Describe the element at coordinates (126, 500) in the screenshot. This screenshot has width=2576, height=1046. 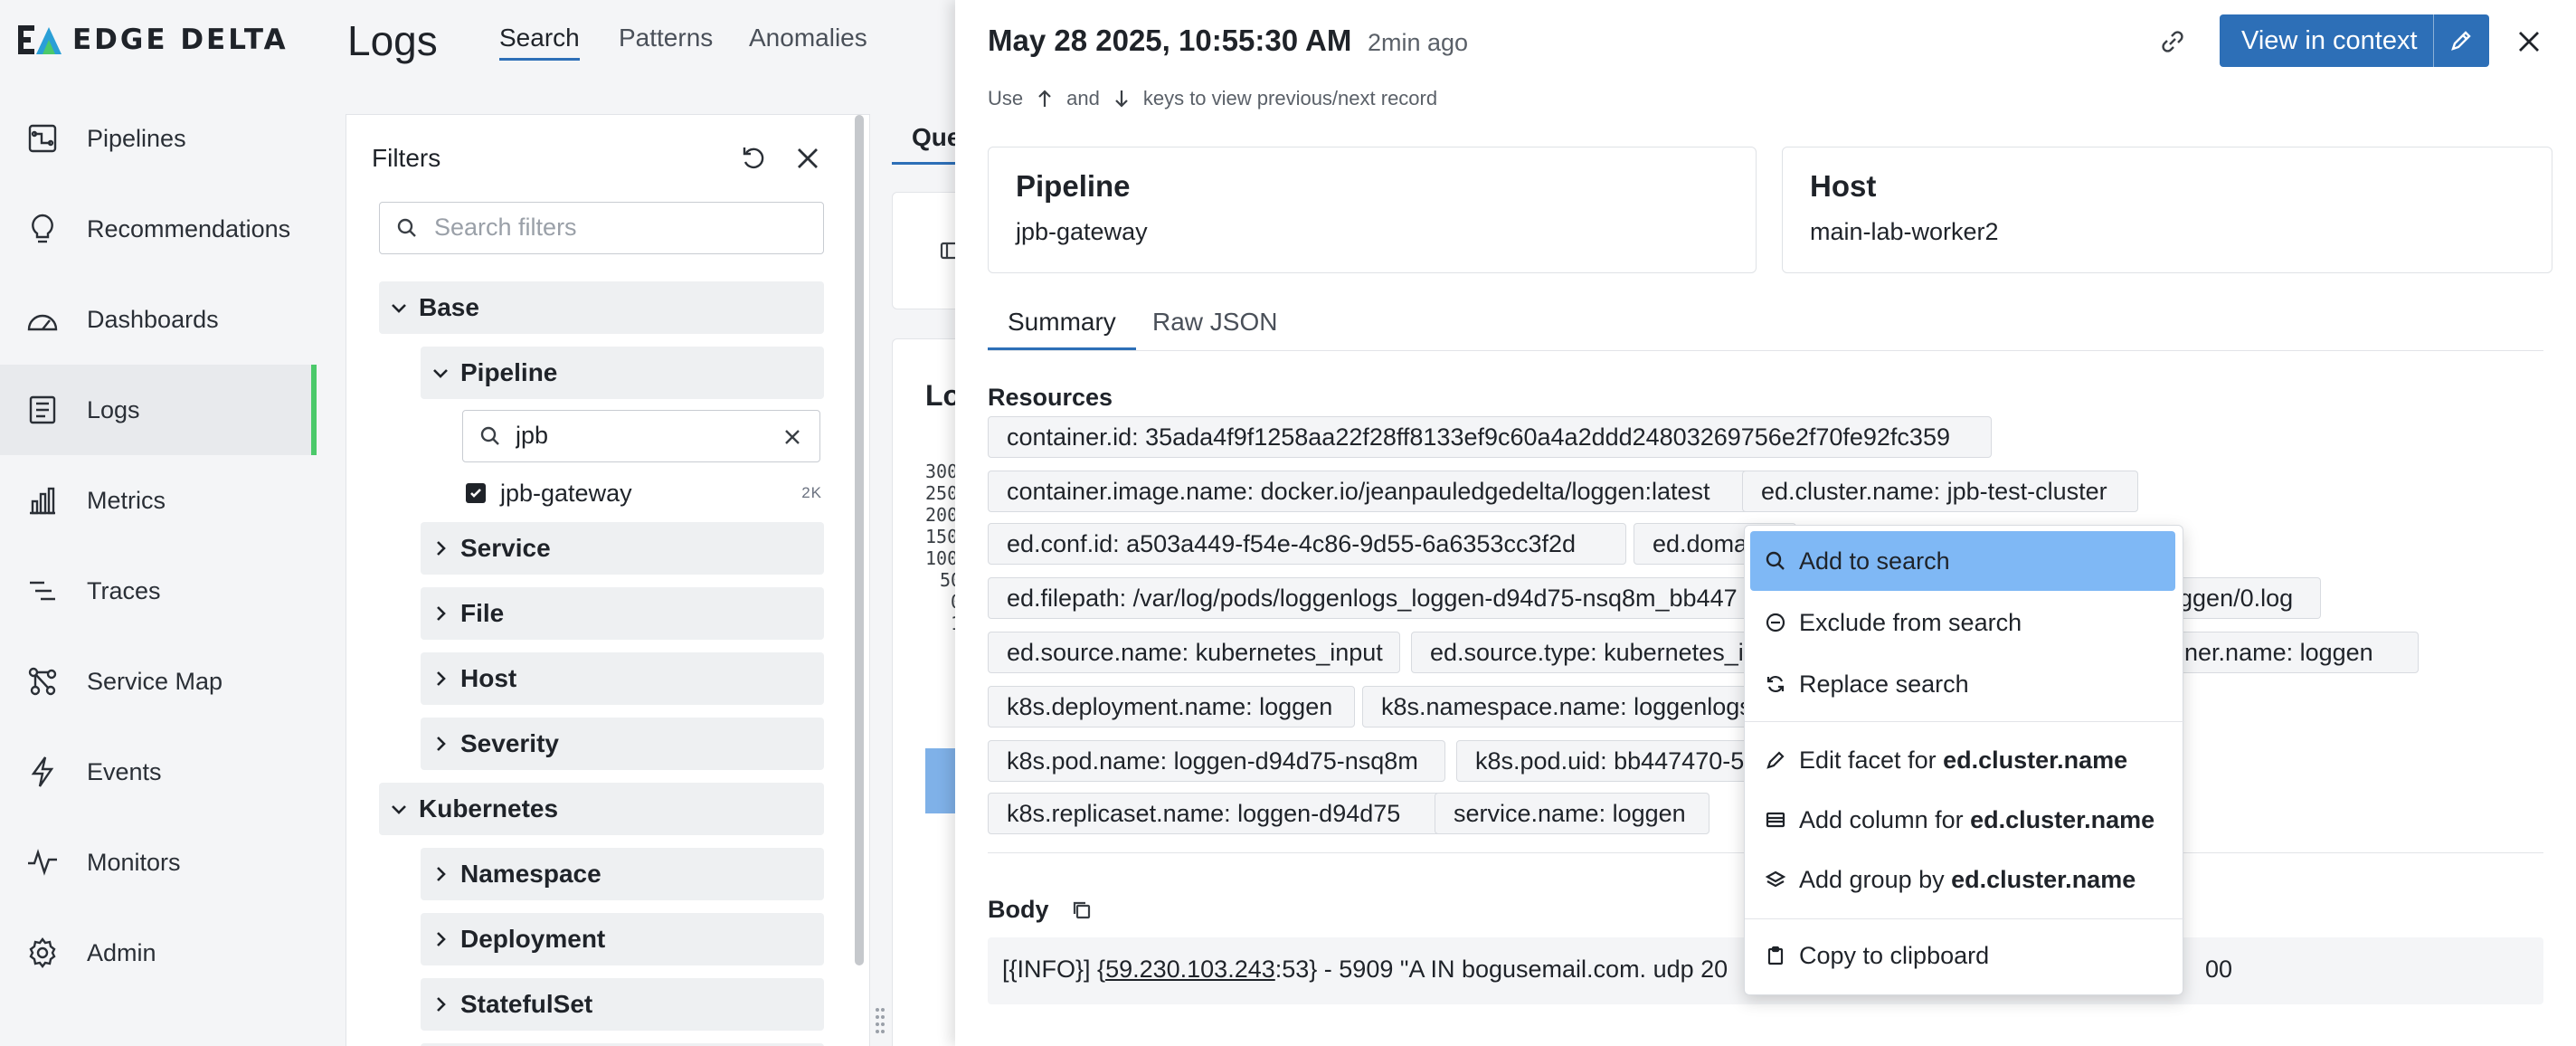
I see `nav-label: Metrics` at that location.